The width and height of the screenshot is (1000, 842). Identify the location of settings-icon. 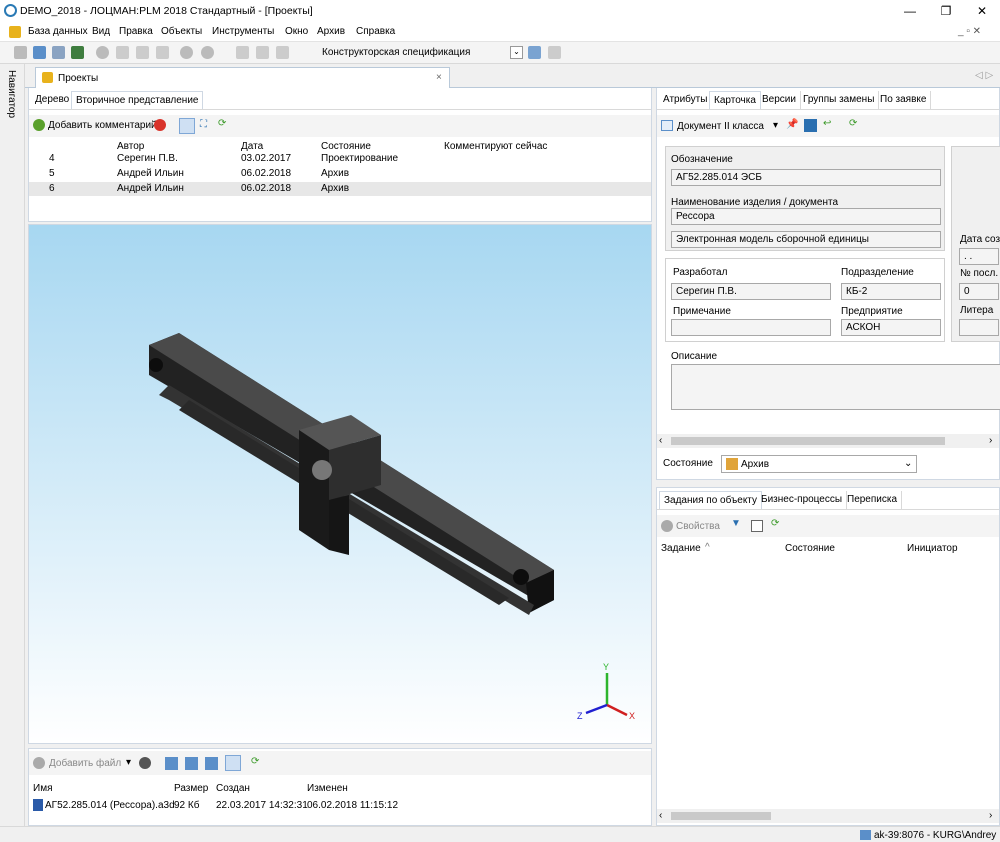
(534, 52).